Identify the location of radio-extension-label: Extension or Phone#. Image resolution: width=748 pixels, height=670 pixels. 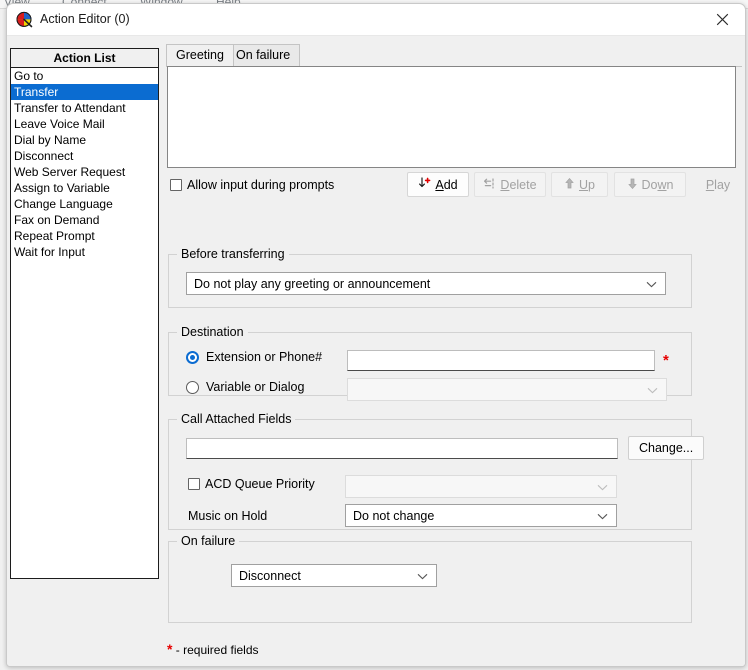
(264, 357).